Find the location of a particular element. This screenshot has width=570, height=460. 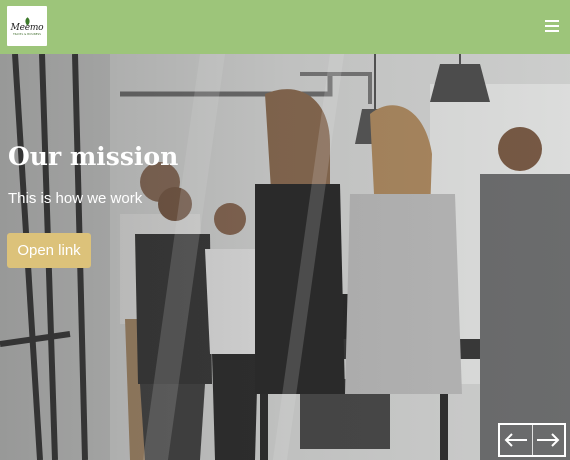

arrow-left-icon is located at coordinates (515, 440).